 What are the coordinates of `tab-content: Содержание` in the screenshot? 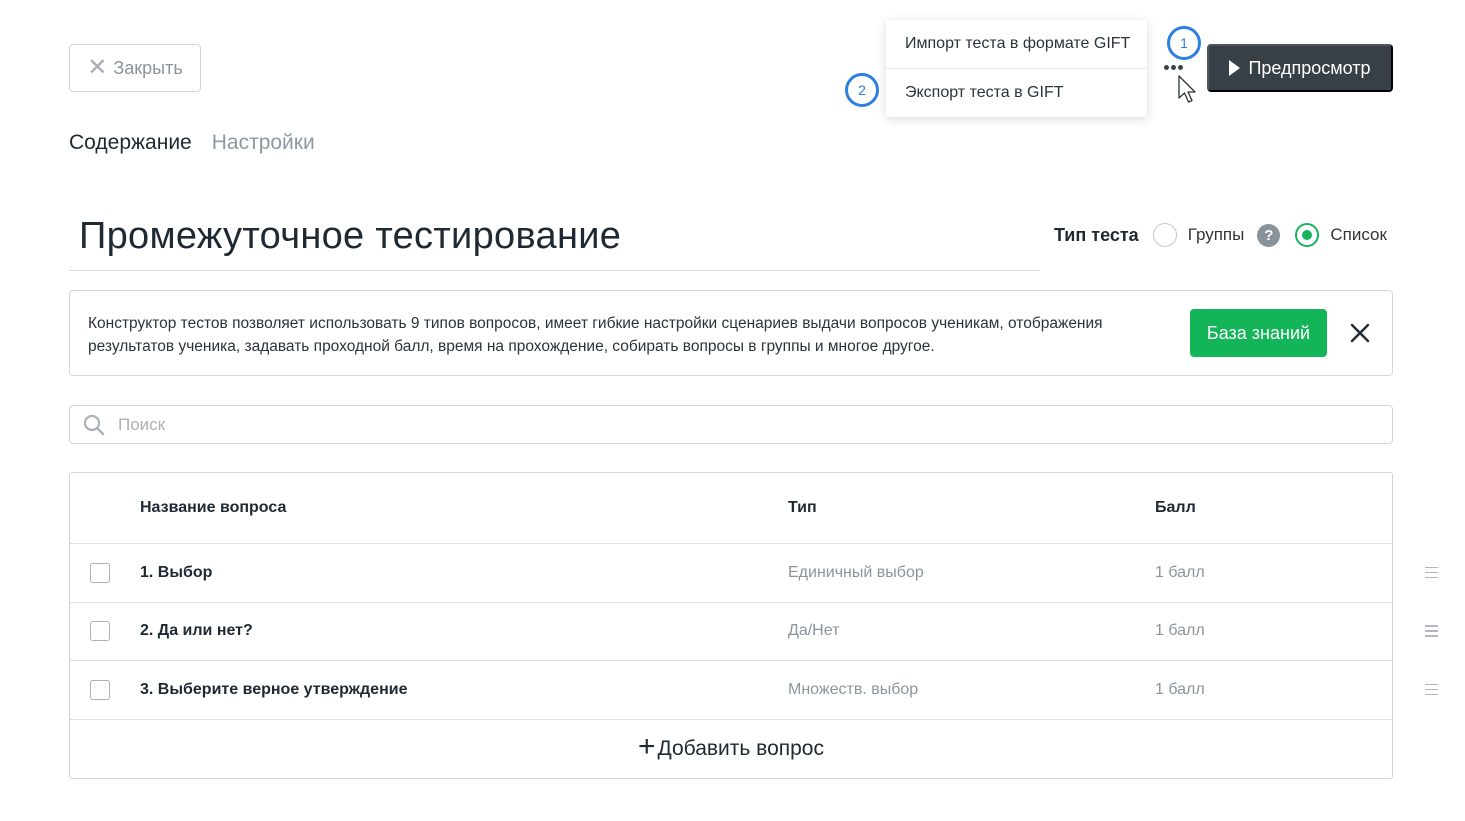 It's located at (130, 143).